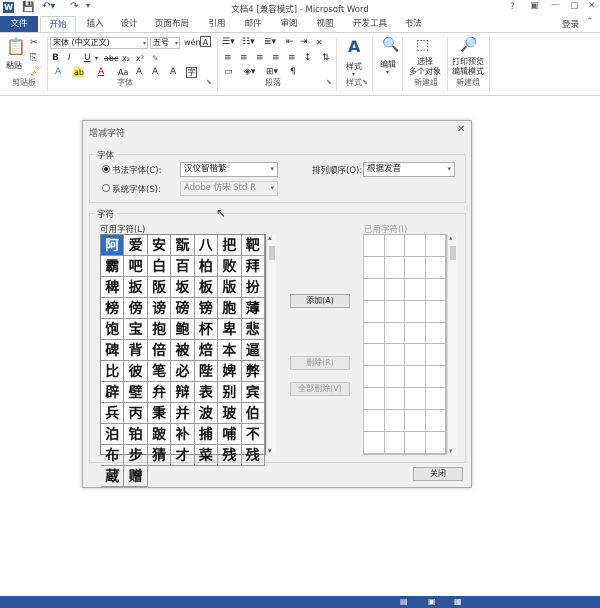 This screenshot has height=608, width=600. What do you see at coordinates (14, 65) in the screenshot?
I see `paste-label: 粘贴` at bounding box center [14, 65].